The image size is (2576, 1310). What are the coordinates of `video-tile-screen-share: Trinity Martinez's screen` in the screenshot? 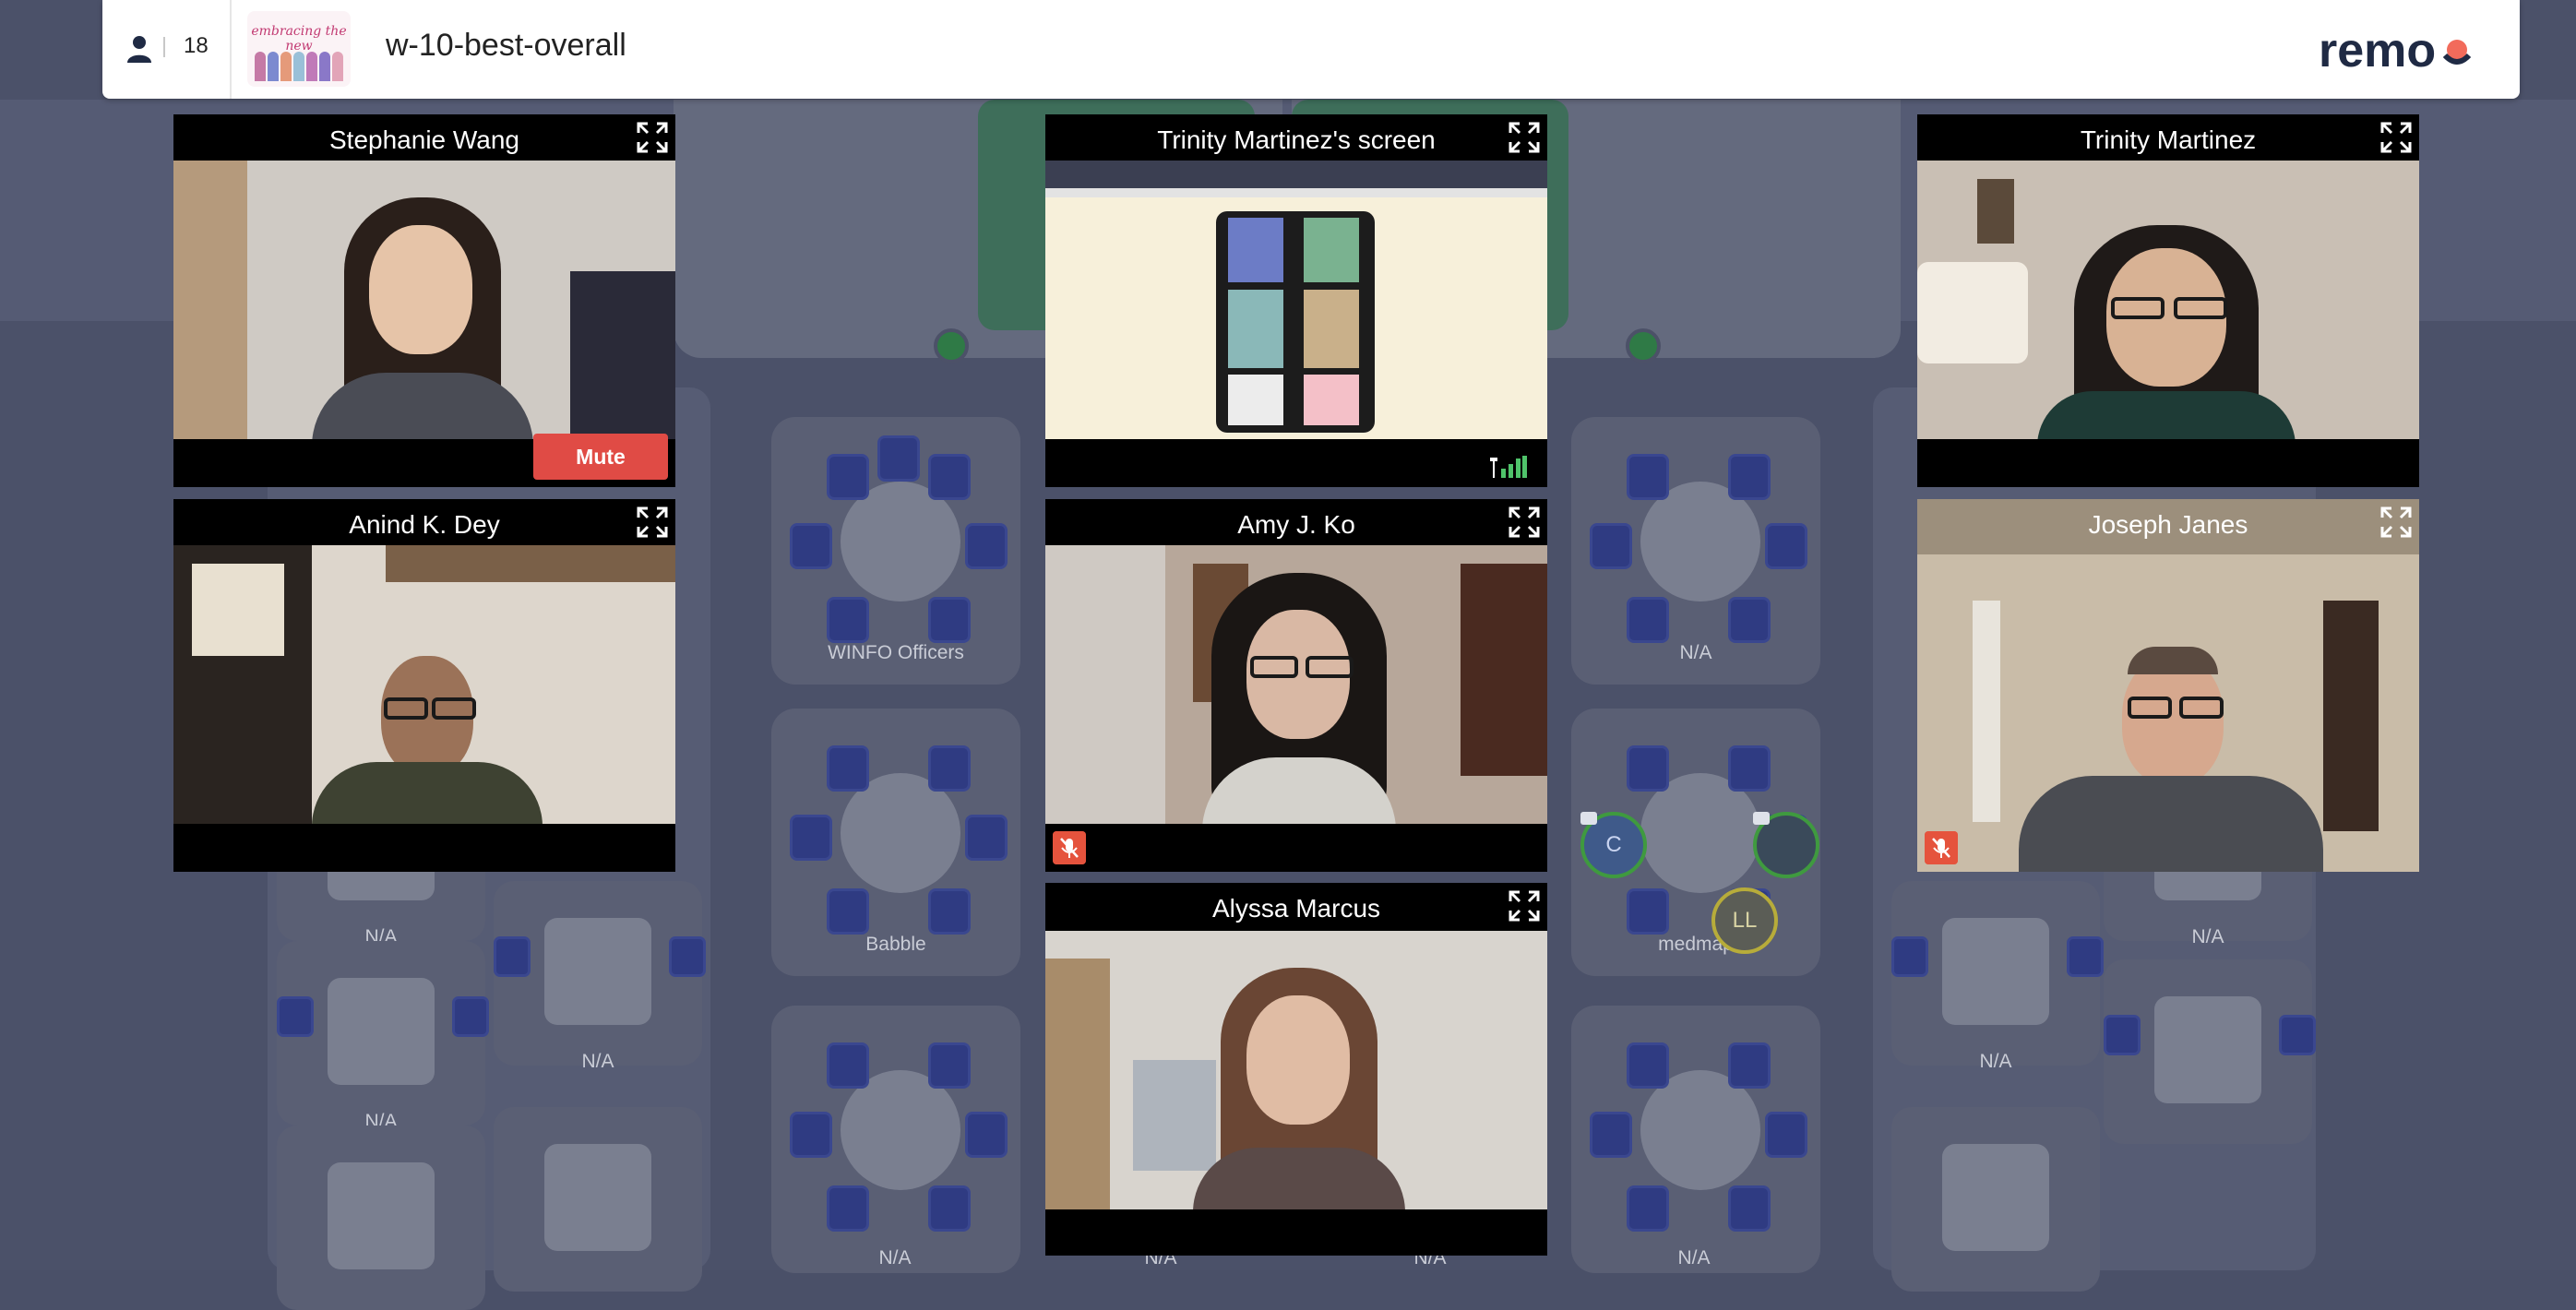 It's located at (1296, 300).